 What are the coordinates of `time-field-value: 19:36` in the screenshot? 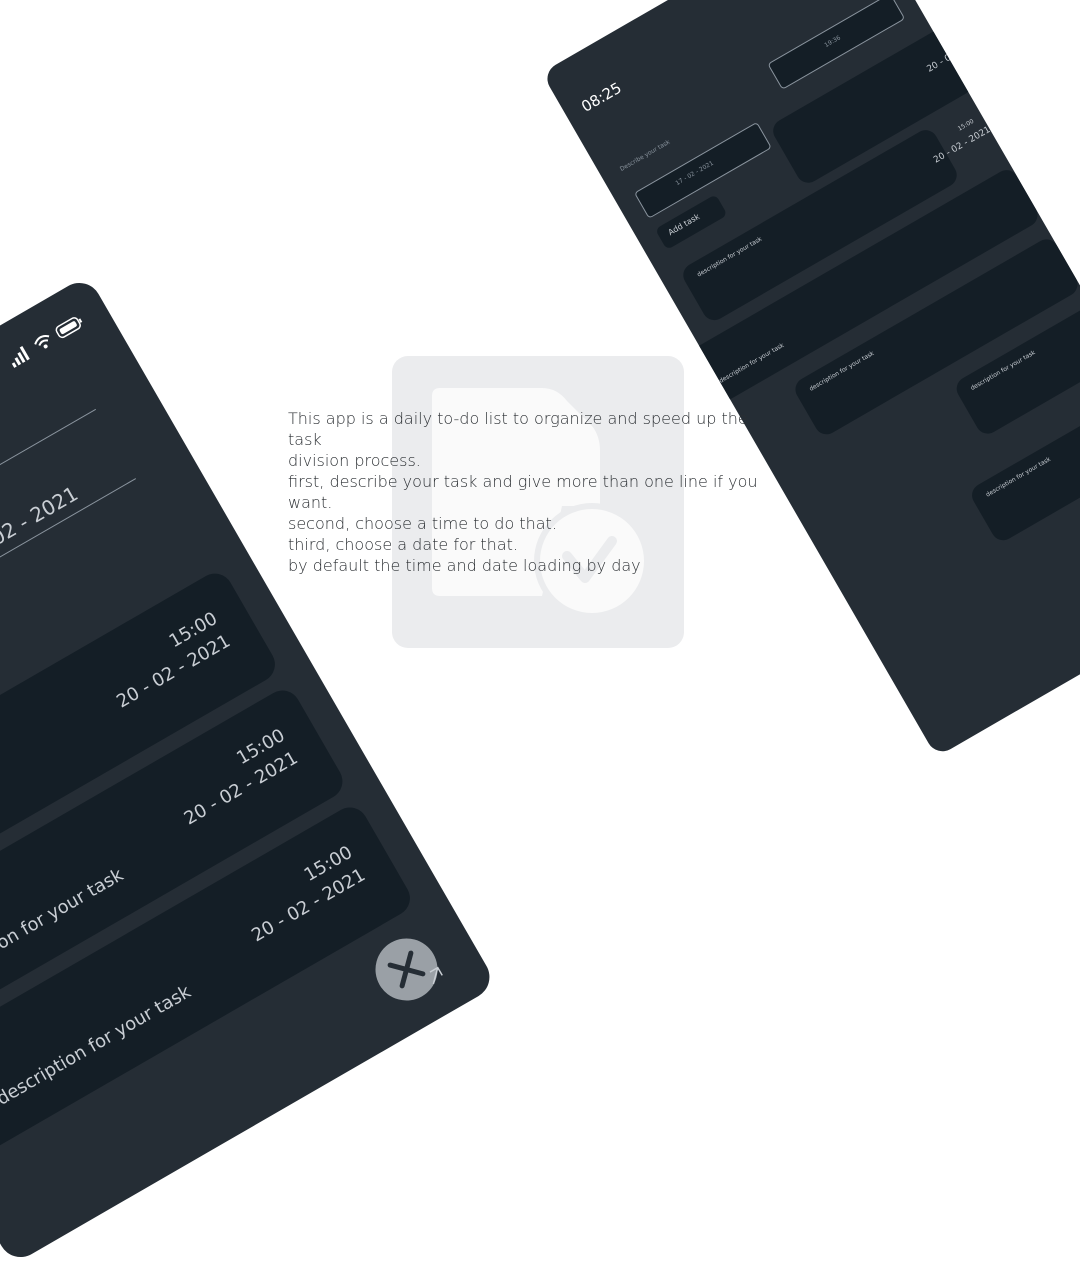 It's located at (832, 42).